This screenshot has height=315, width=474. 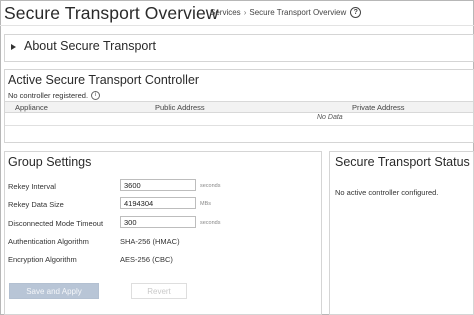 I want to click on controller-table-header: Appliance Public Address Private Address, so click(x=239, y=107).